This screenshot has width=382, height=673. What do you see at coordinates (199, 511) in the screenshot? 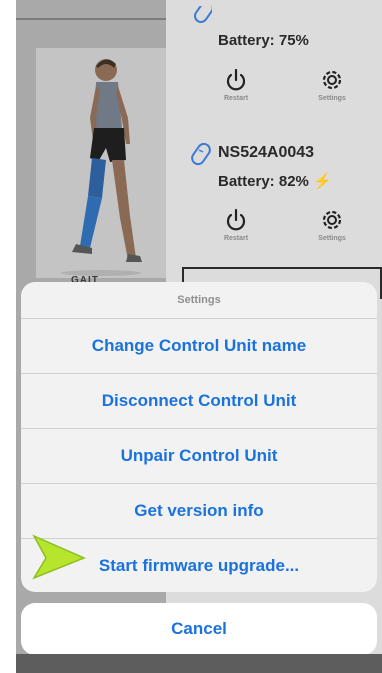
I see `get-version-info-option: Get version info` at bounding box center [199, 511].